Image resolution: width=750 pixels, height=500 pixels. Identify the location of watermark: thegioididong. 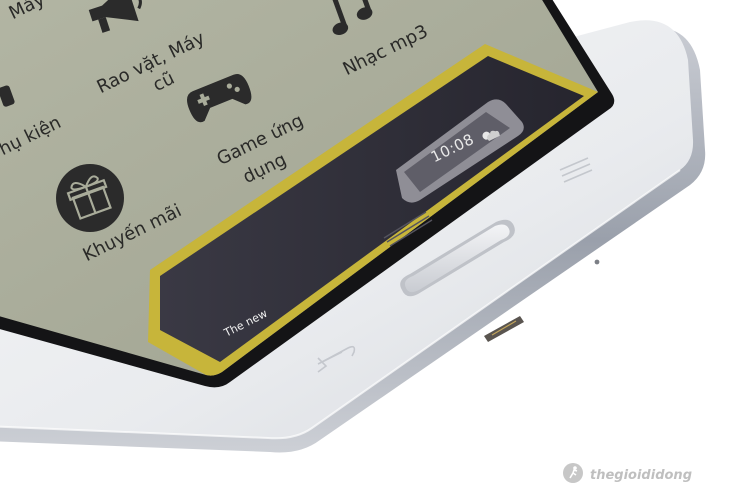
(627, 475).